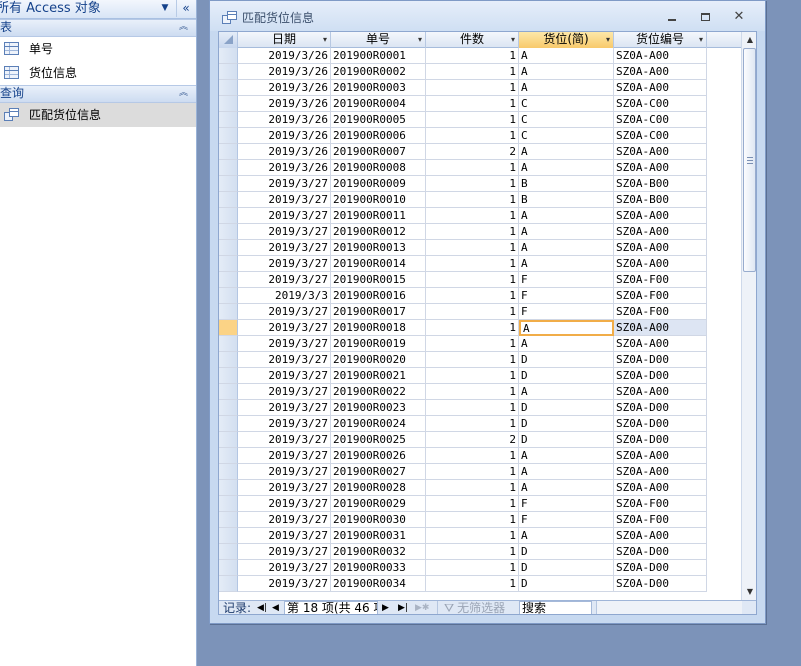 The image size is (801, 666). I want to click on table-row: 2019/3/27 201900R0020 1 D SZ0A-D00, so click(480, 360).